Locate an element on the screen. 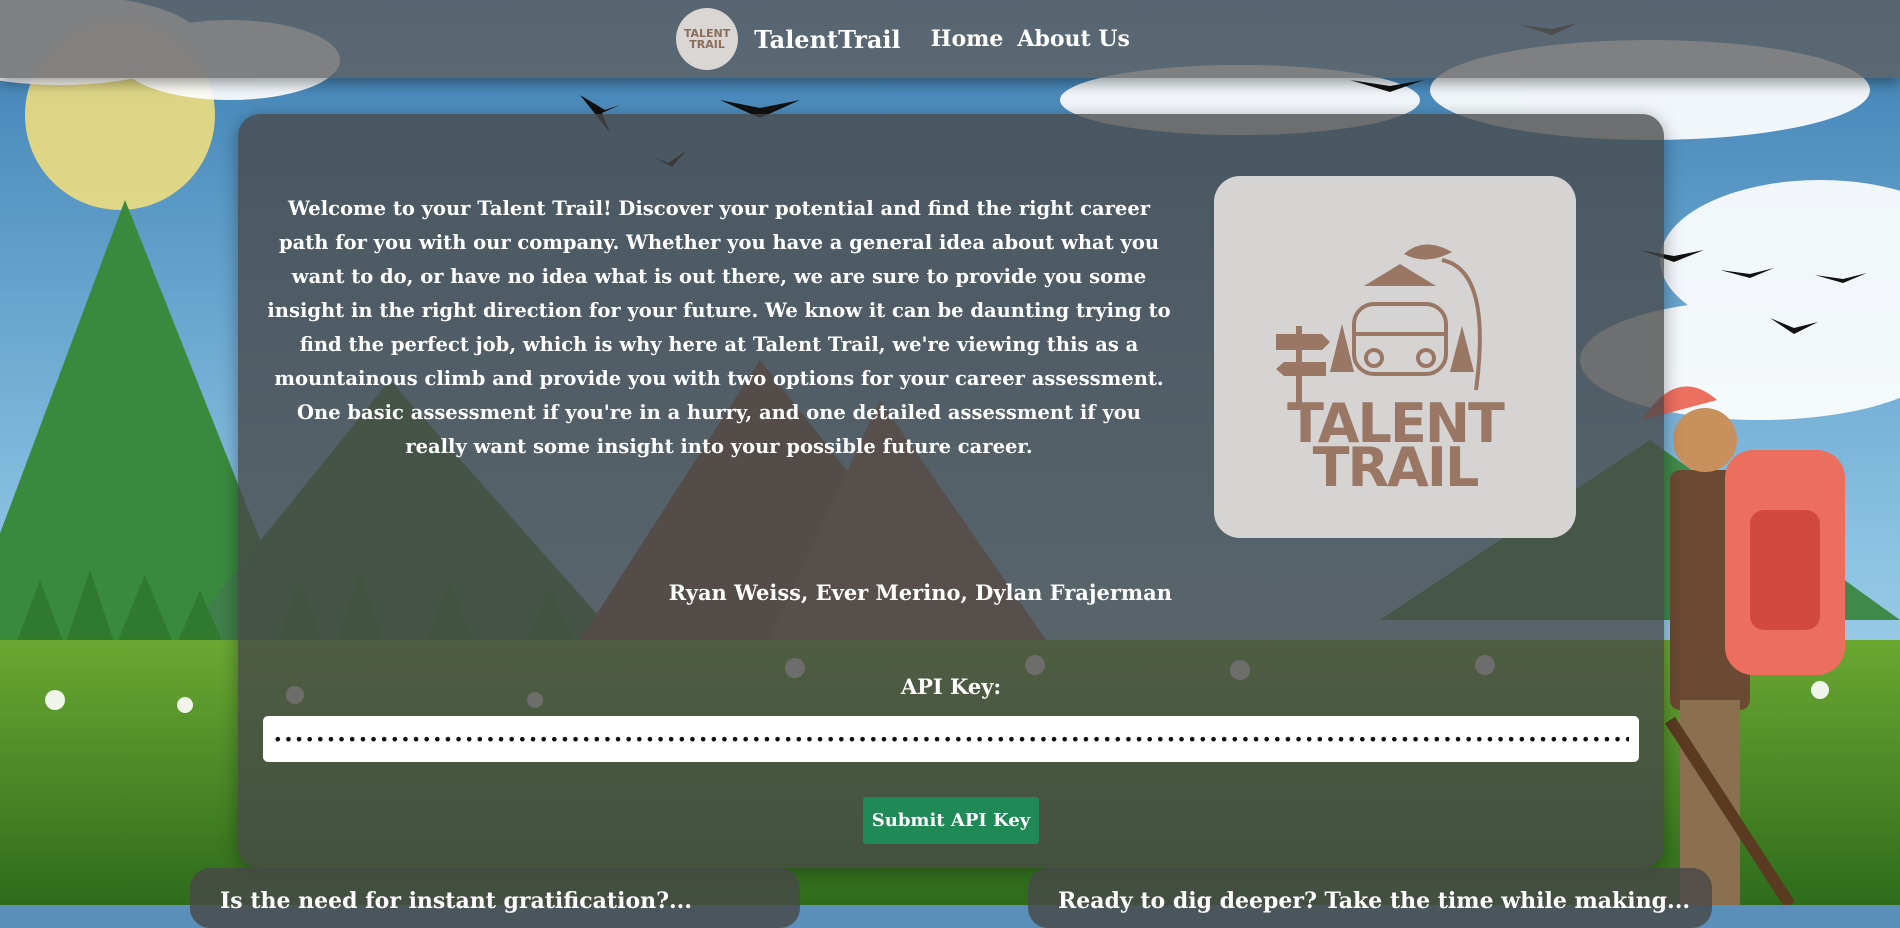 This screenshot has height=928, width=1900. brand-name: TalentTrail is located at coordinates (827, 39).